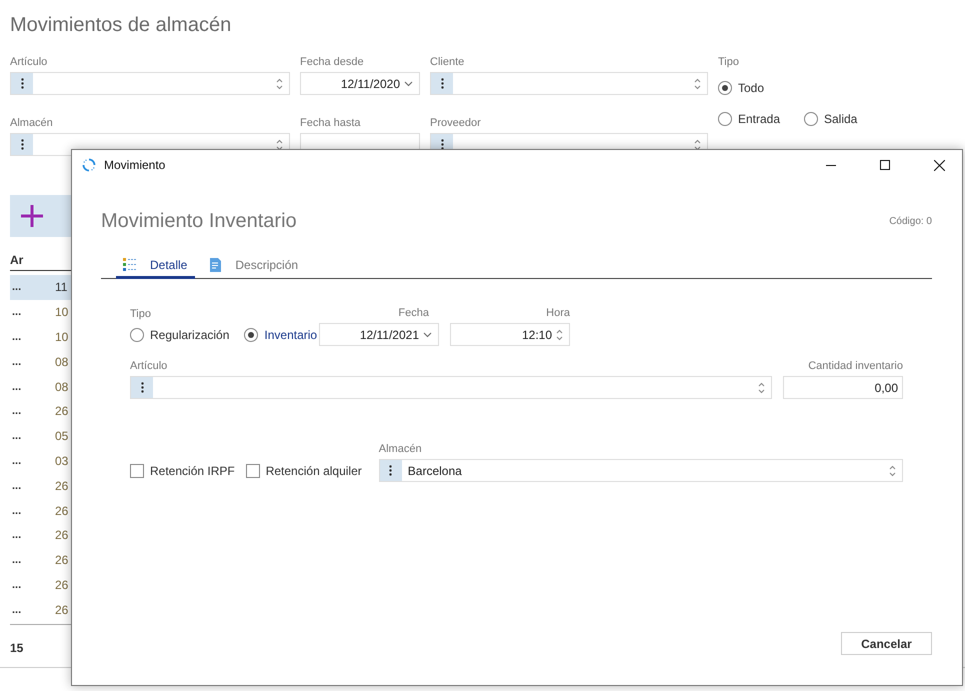 The image size is (965, 691). I want to click on field-label: Proveedor, so click(456, 124).